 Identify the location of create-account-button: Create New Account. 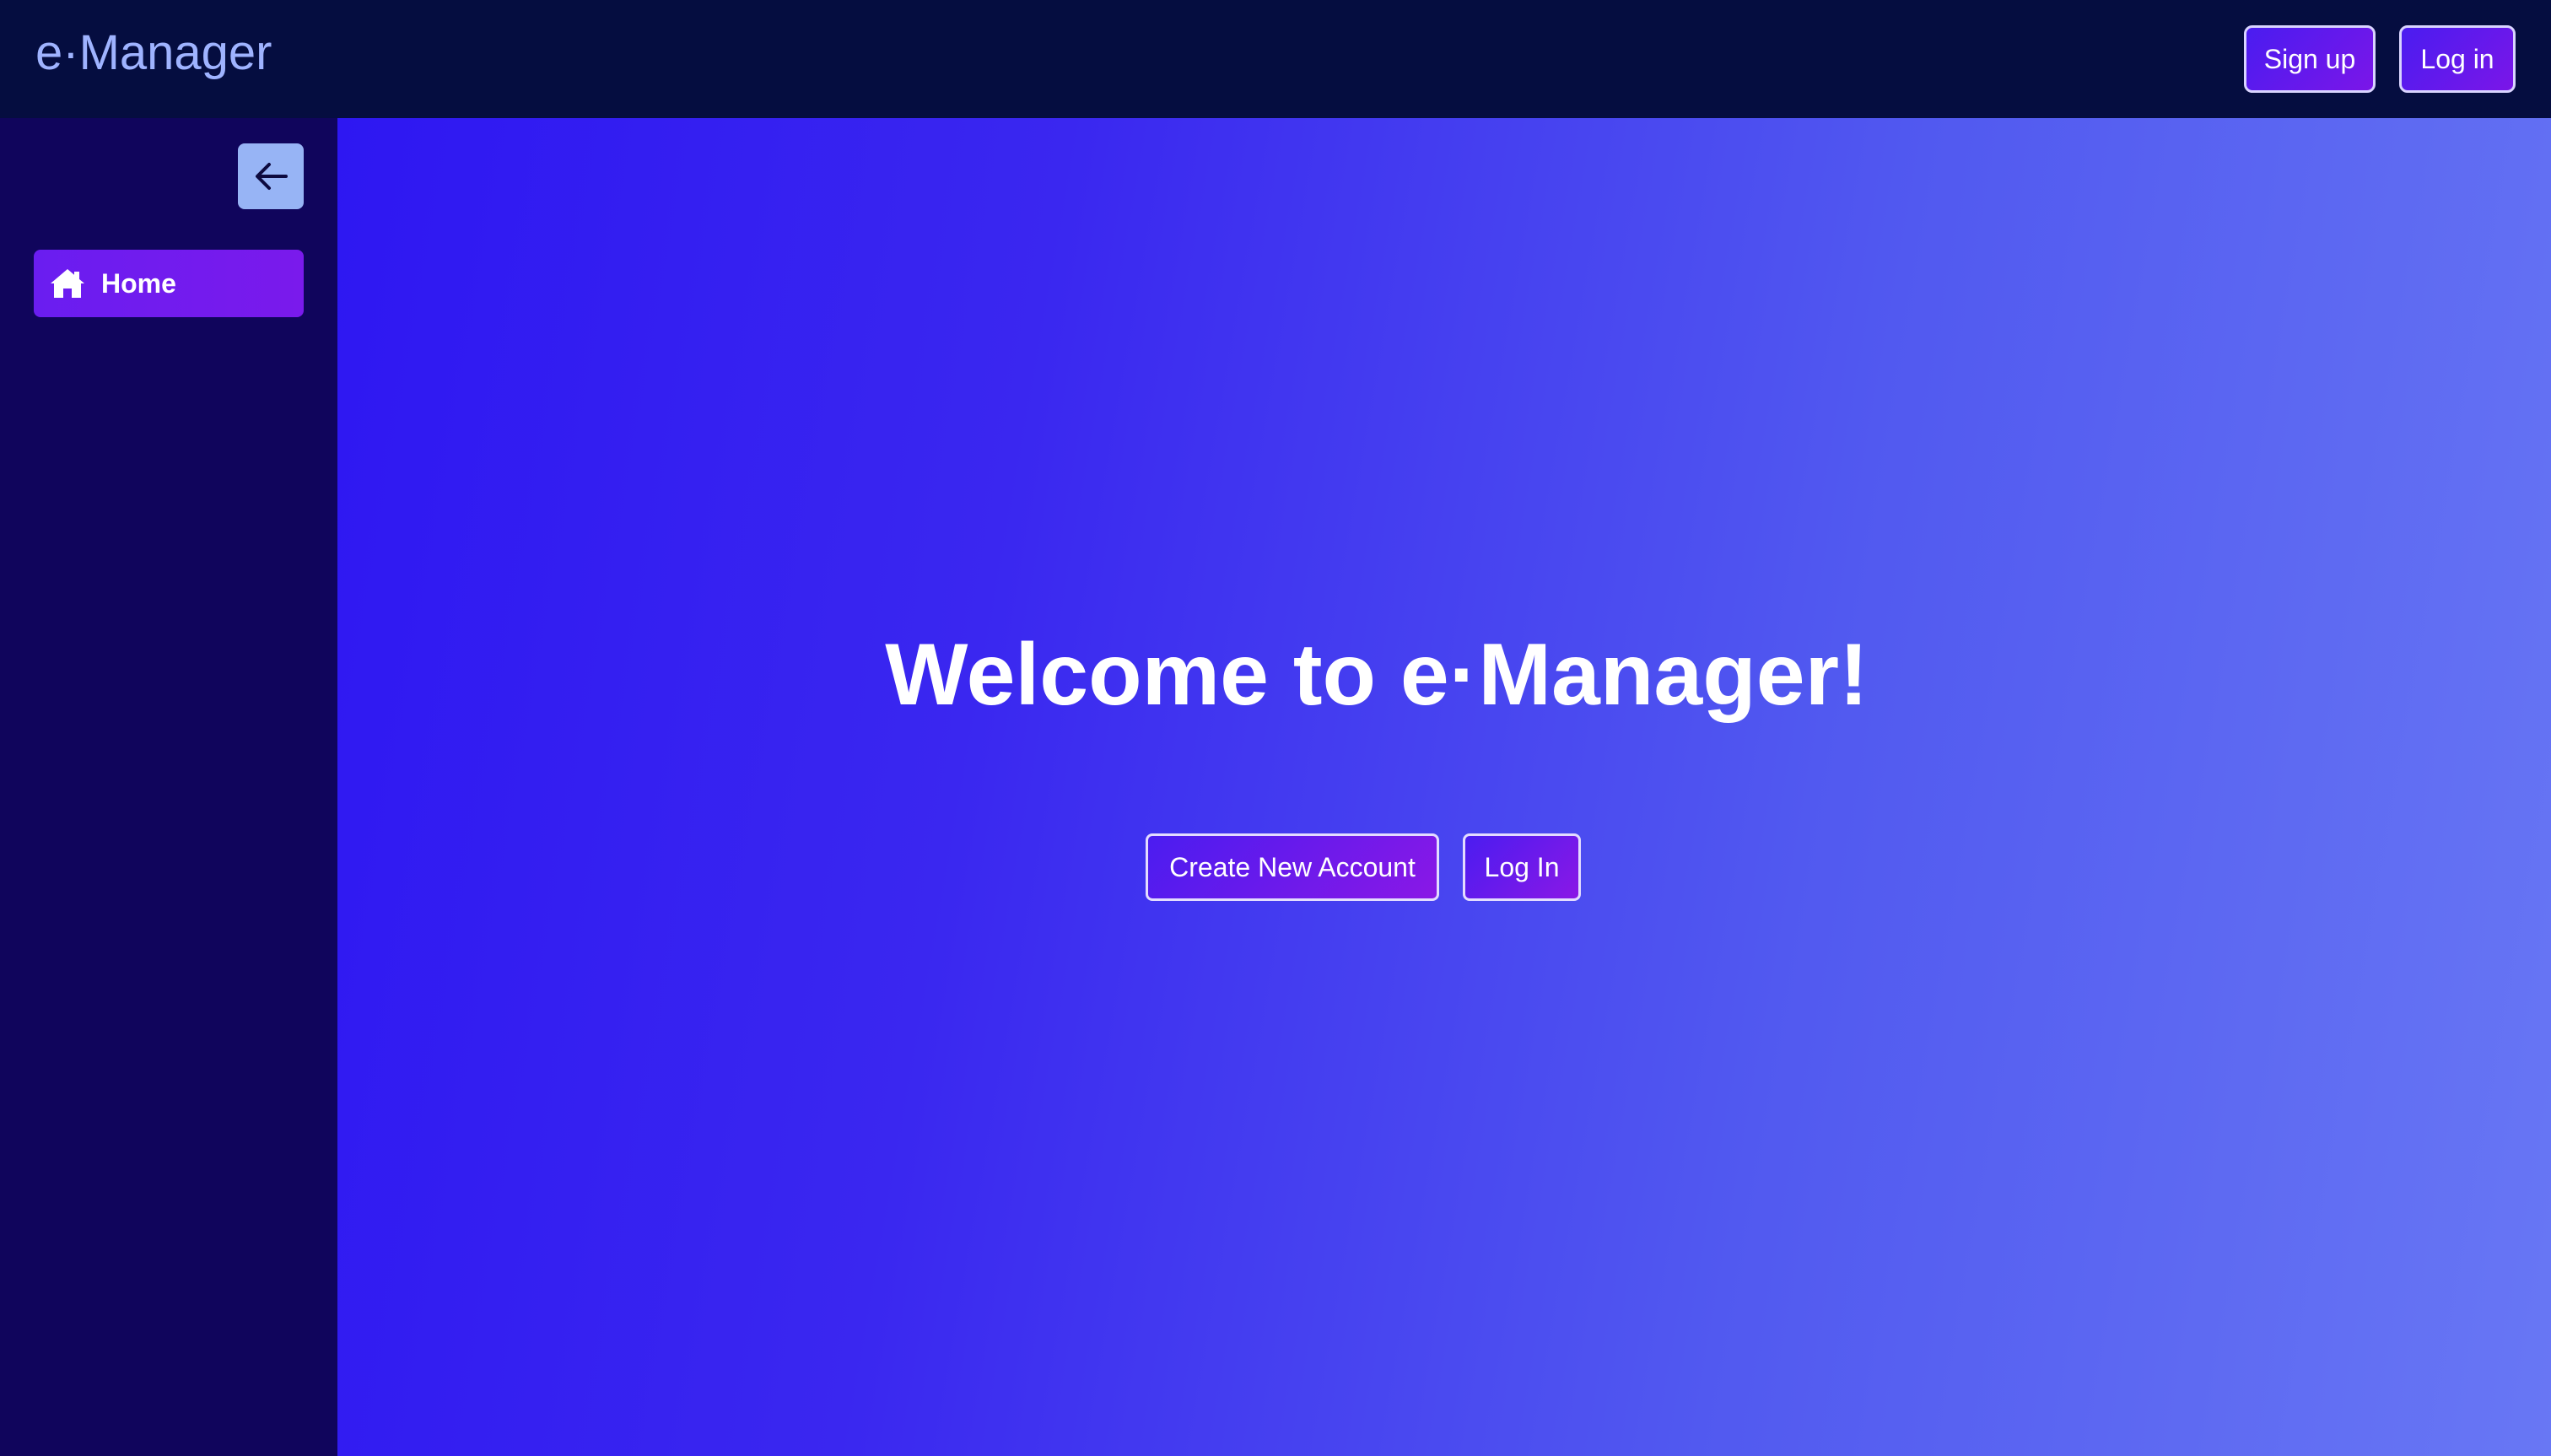
(1292, 867).